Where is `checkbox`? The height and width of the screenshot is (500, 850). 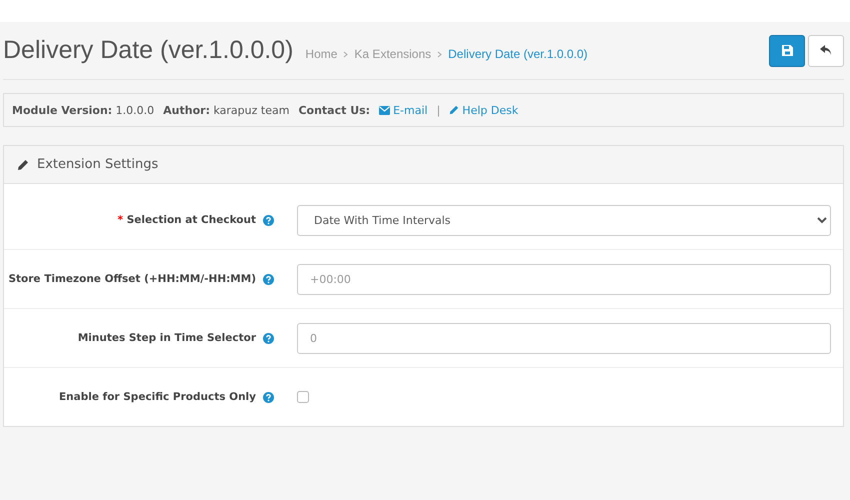
checkbox is located at coordinates (303, 396).